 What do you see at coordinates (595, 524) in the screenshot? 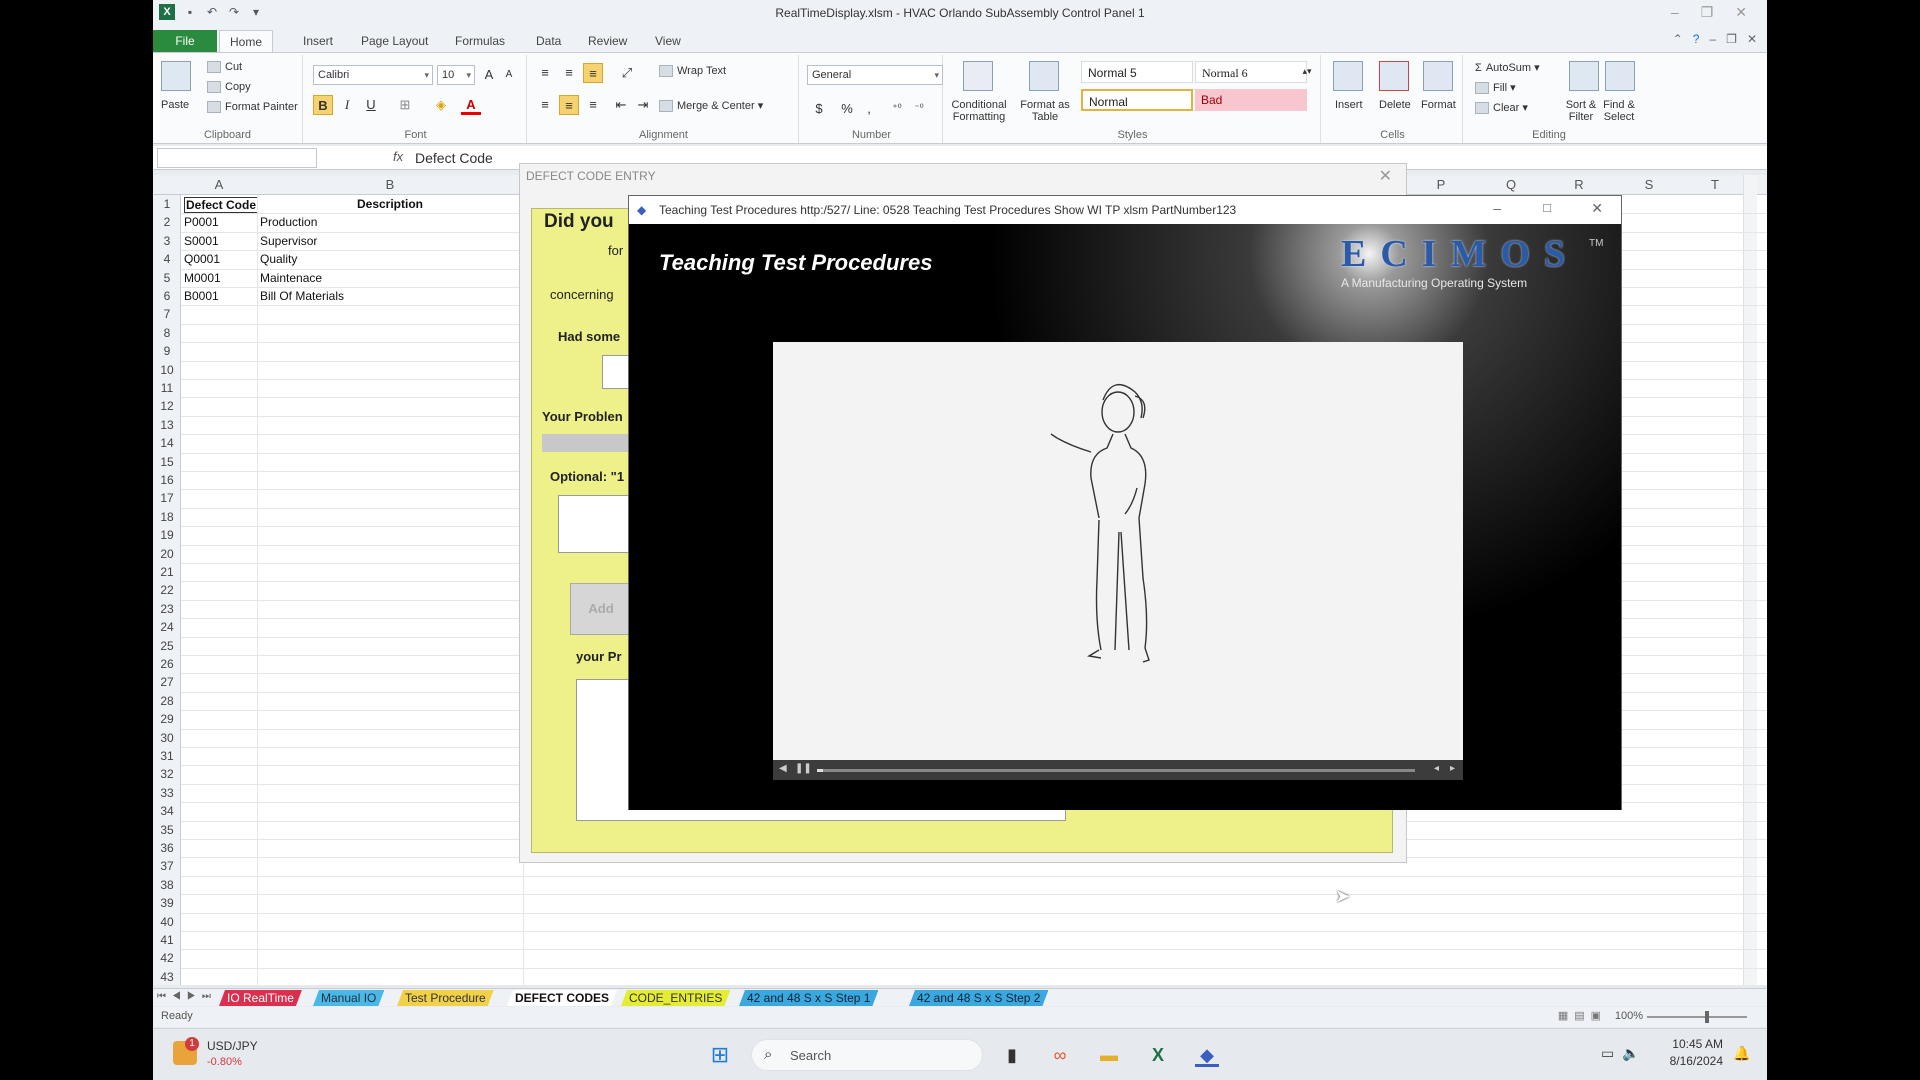
I see `defect-optional-input` at bounding box center [595, 524].